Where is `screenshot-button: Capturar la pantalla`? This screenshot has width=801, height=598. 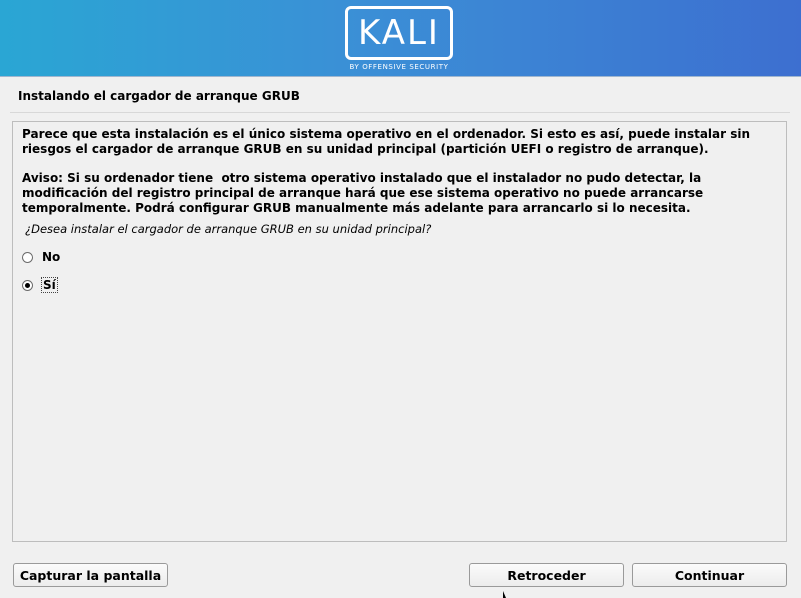 screenshot-button: Capturar la pantalla is located at coordinates (90, 575).